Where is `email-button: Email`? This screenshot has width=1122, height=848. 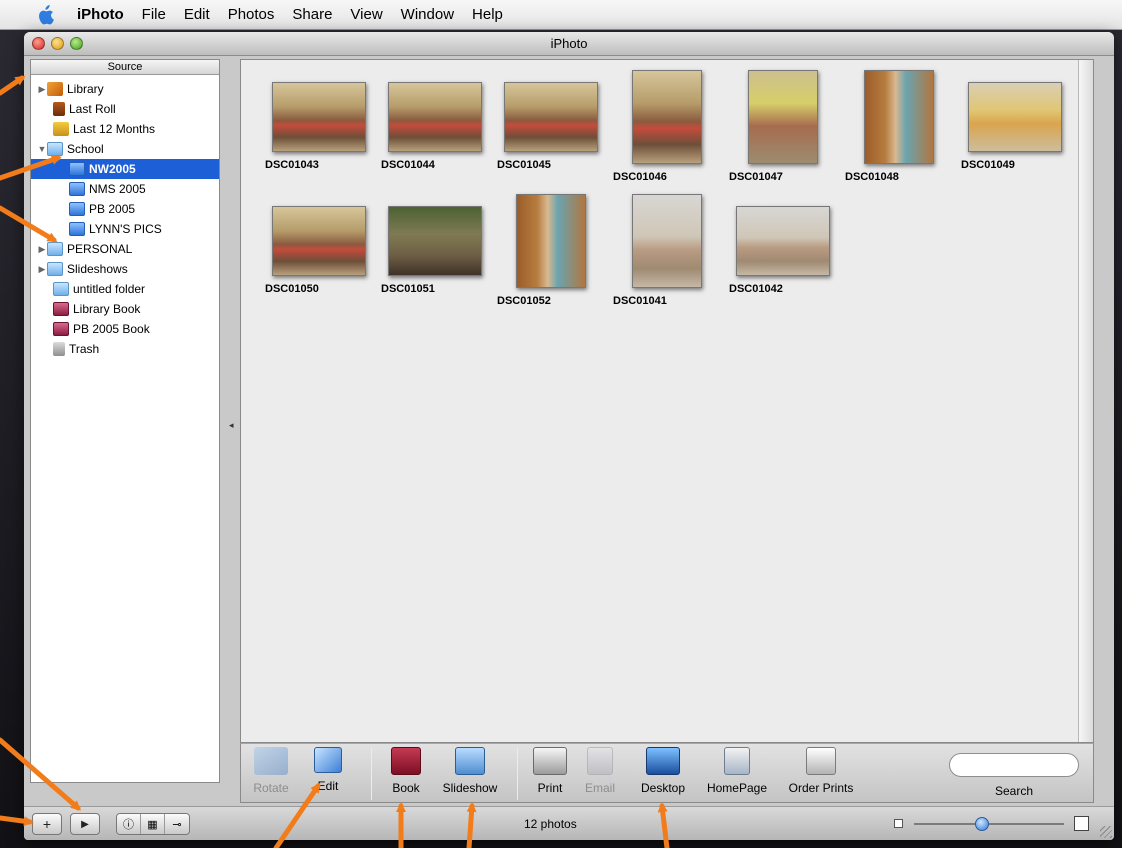 email-button: Email is located at coordinates (600, 771).